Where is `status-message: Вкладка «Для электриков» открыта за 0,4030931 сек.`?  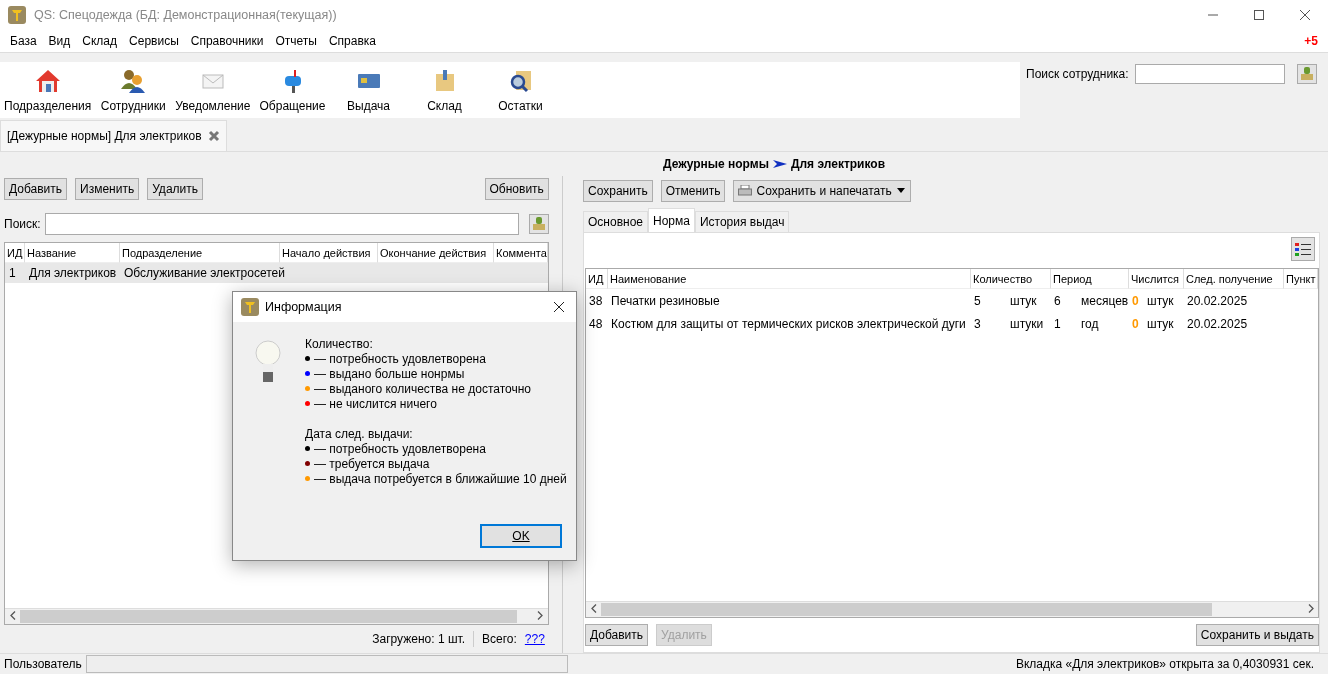 status-message: Вкладка «Для электриков» открыта за 0,4030931 сек. is located at coordinates (1165, 664).